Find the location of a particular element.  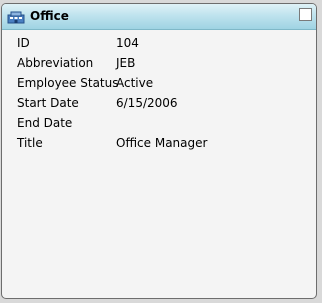

header-checkbox is located at coordinates (305, 14).